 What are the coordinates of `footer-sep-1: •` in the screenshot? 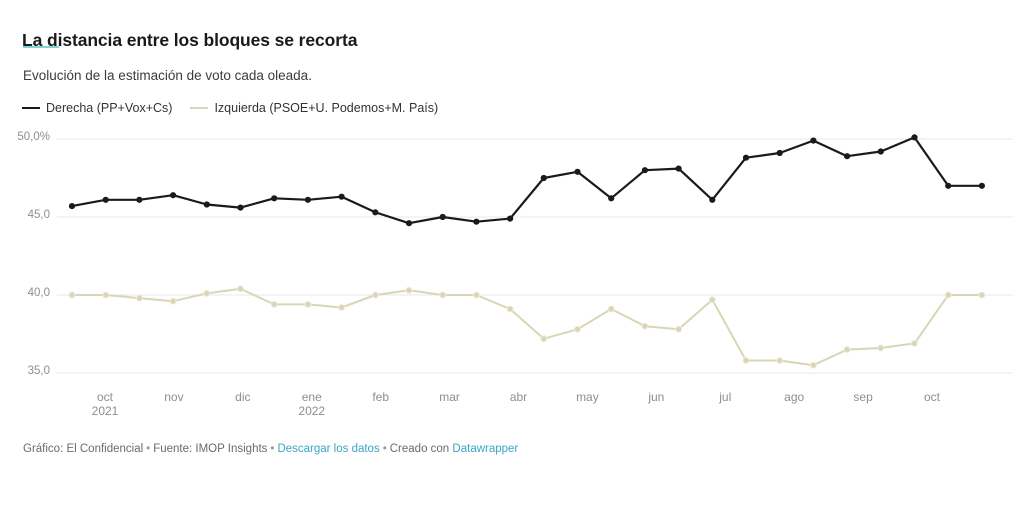 It's located at (148, 449).